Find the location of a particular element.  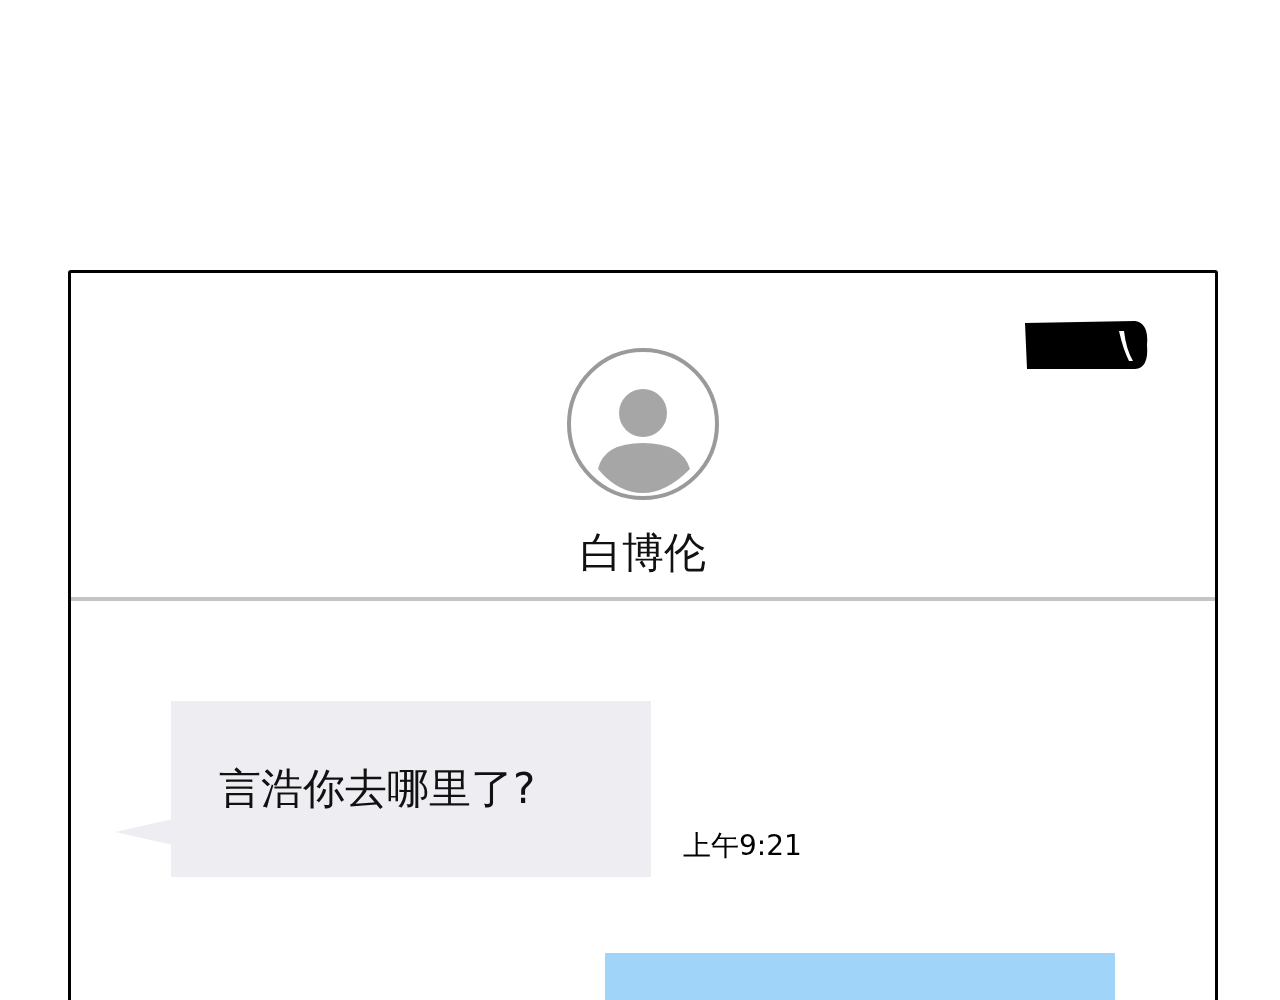

battery-icon is located at coordinates (1086, 346).